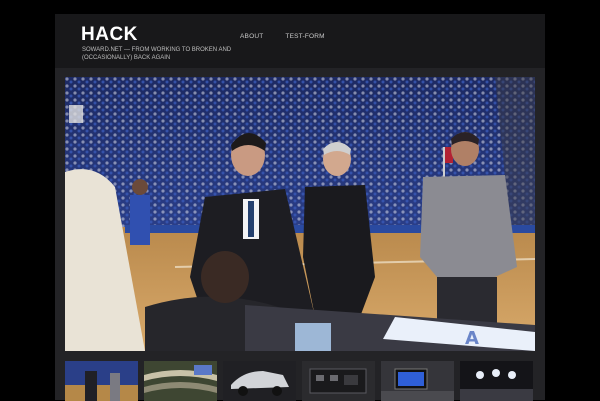  I want to click on thumbnail-car, so click(259, 381).